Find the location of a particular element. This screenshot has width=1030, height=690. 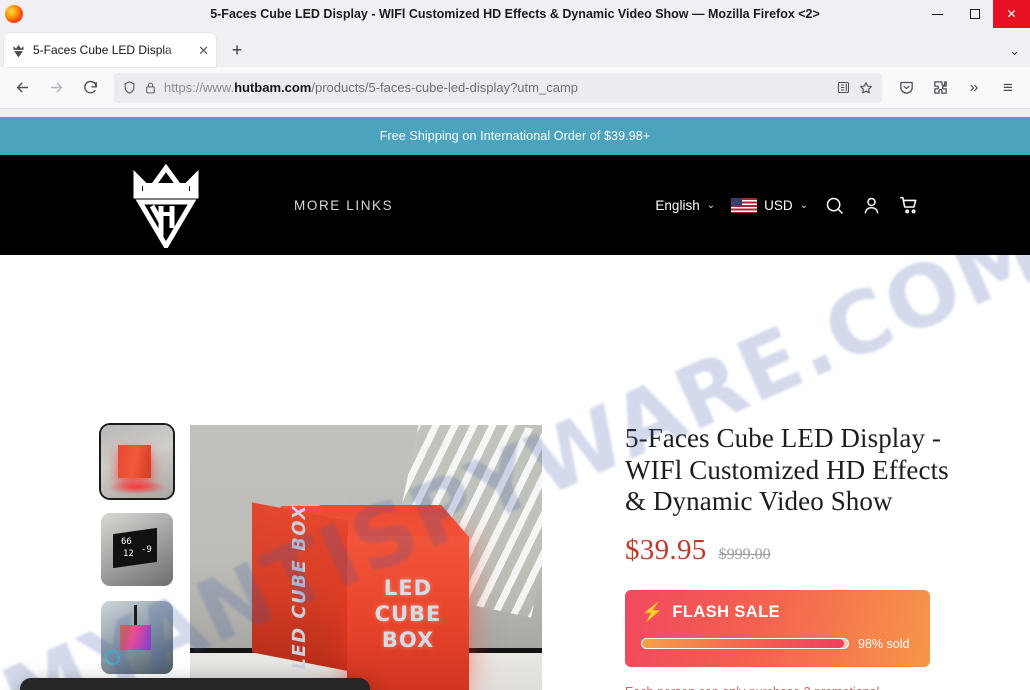

led-cube-graphic: LED CUBE BOX LED CUBE BOX is located at coordinates (362, 596).